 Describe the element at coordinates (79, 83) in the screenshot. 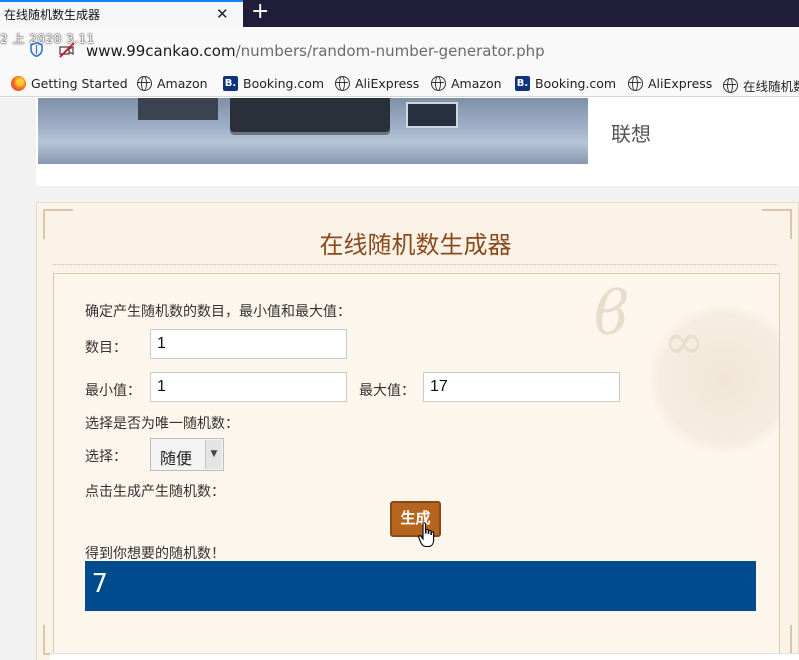

I see `bookmark-label: Getting Started` at that location.